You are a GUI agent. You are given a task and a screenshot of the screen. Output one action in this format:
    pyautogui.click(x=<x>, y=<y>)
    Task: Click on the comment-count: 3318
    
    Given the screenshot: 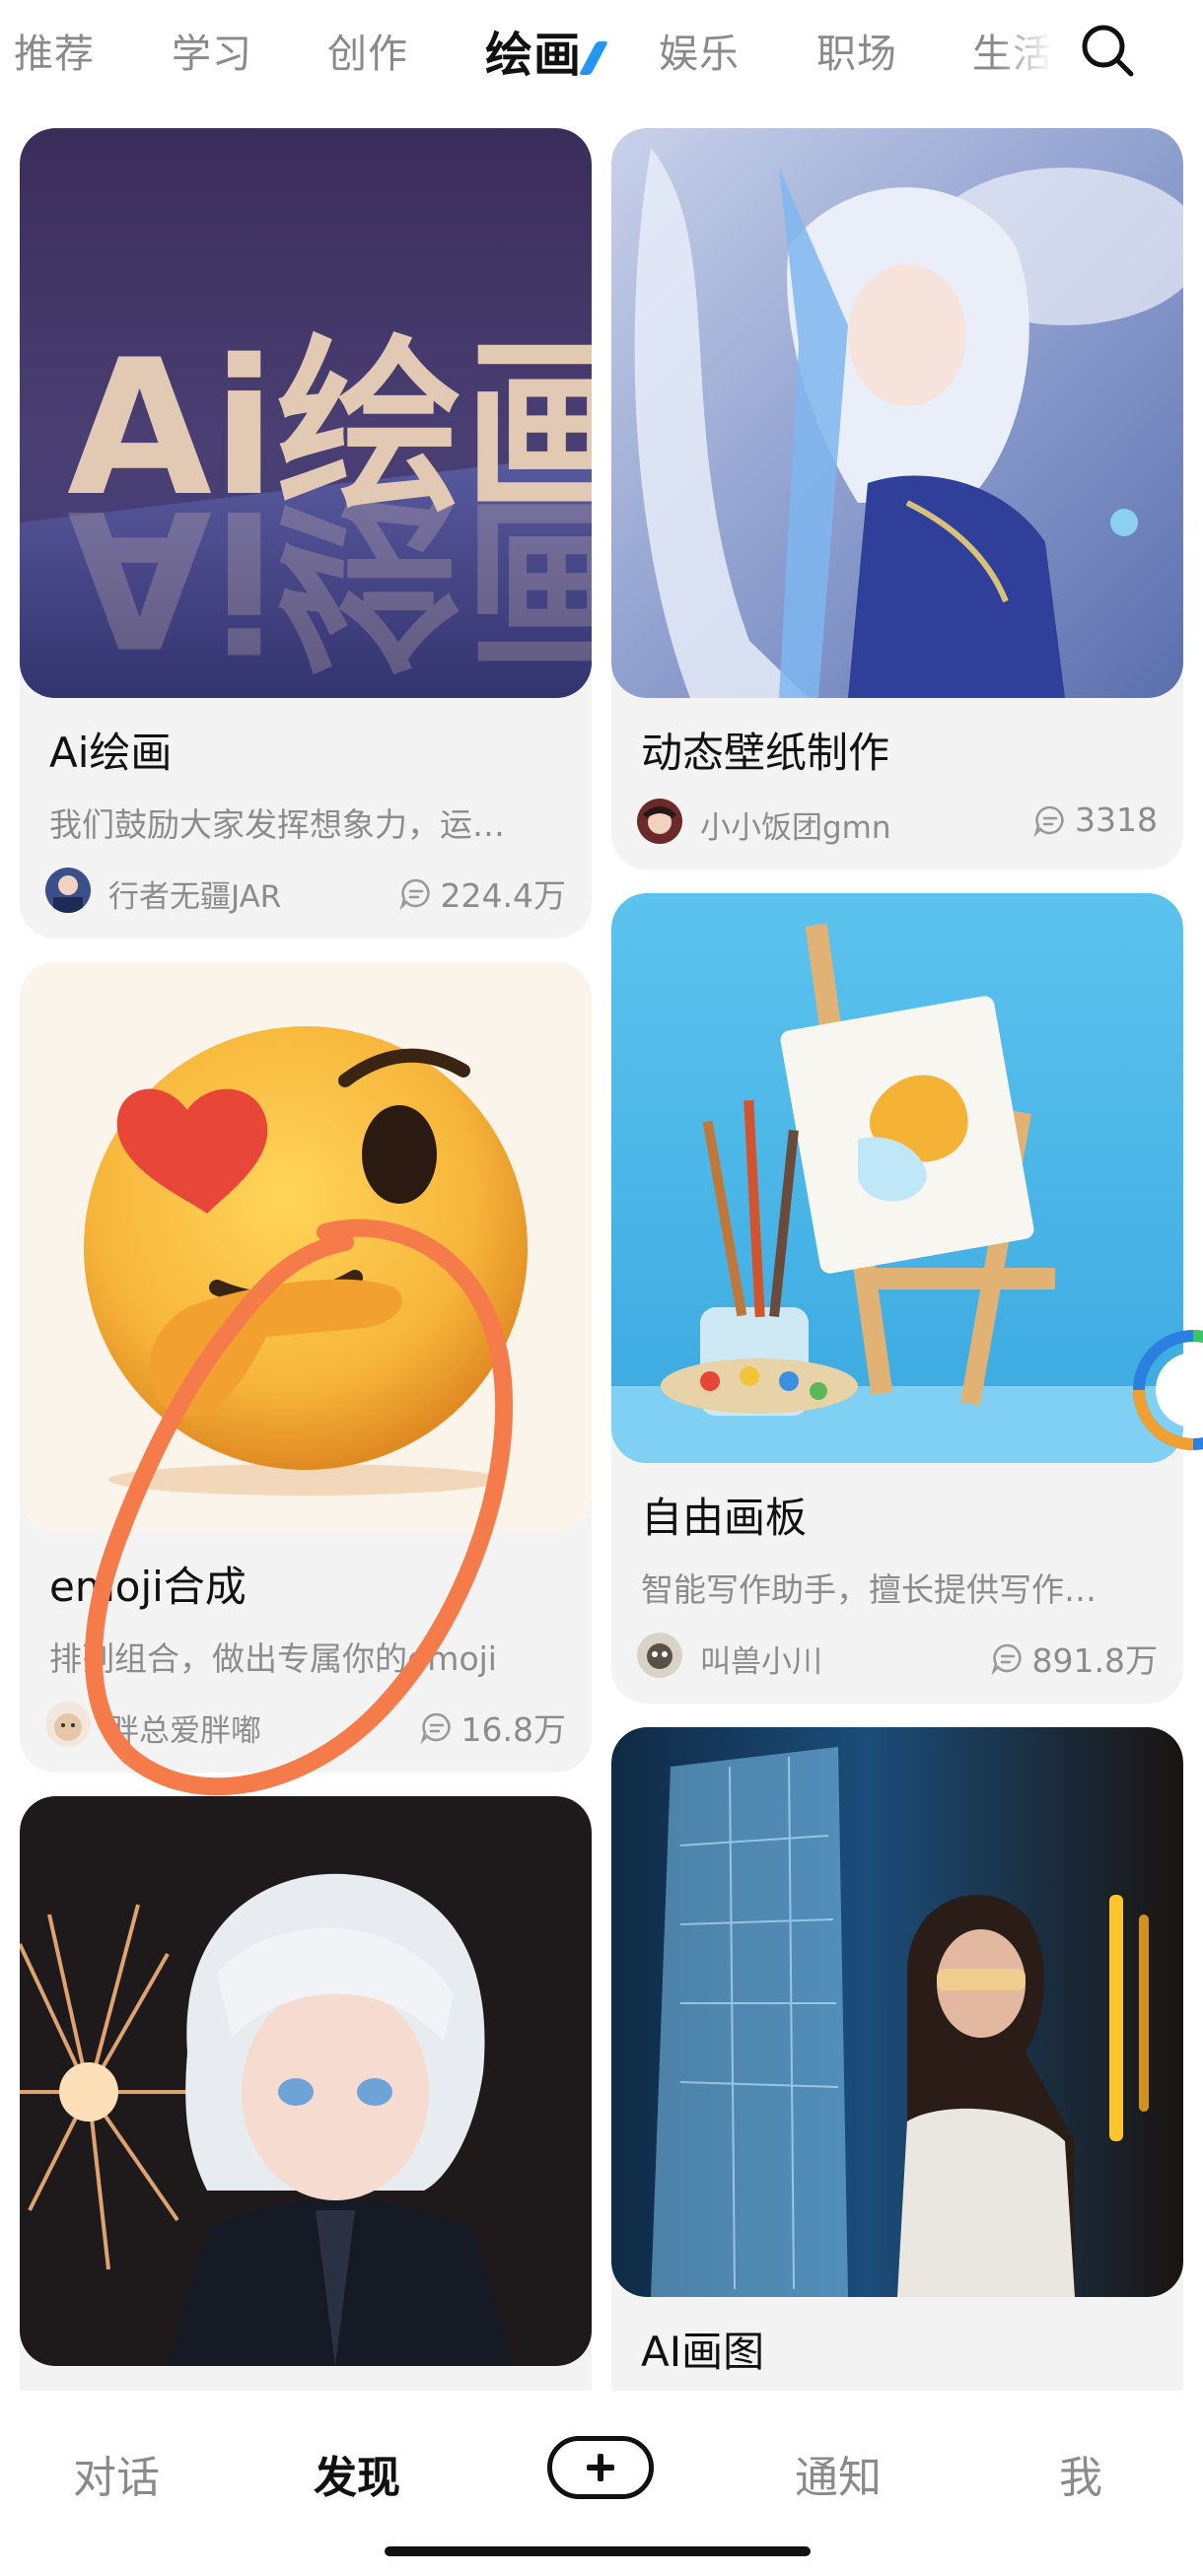 What is the action you would take?
    pyautogui.click(x=1095, y=821)
    